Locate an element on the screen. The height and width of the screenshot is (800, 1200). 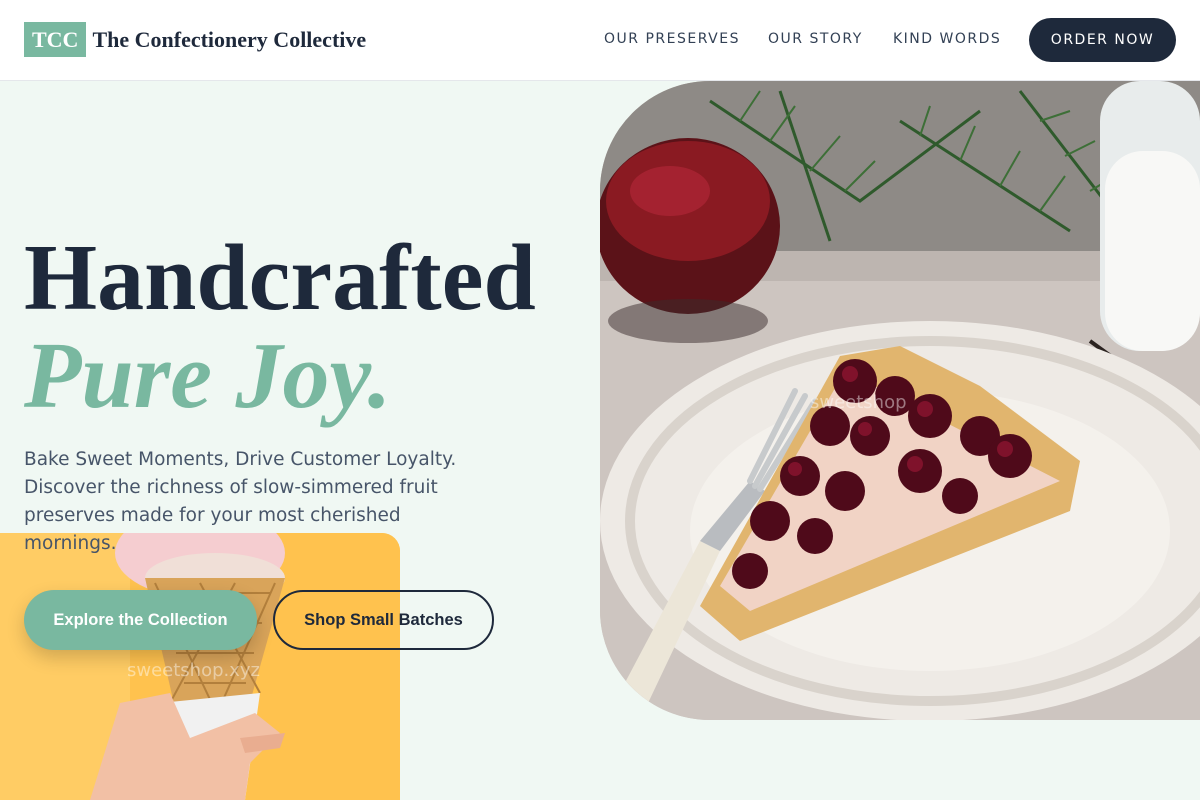
hero-headline-line2: Pure Joy. is located at coordinates (208, 376).